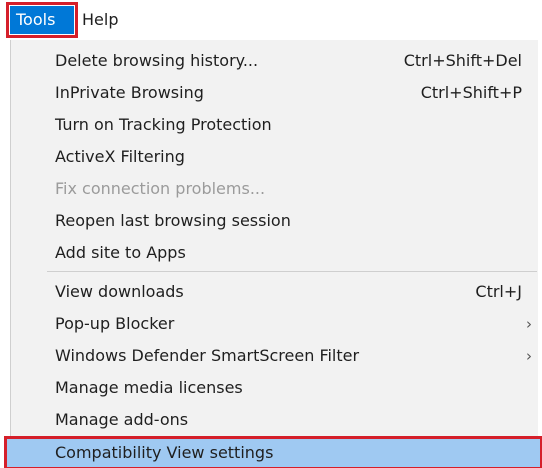  I want to click on menu-item-label: InPrivate Browsing, so click(129, 92).